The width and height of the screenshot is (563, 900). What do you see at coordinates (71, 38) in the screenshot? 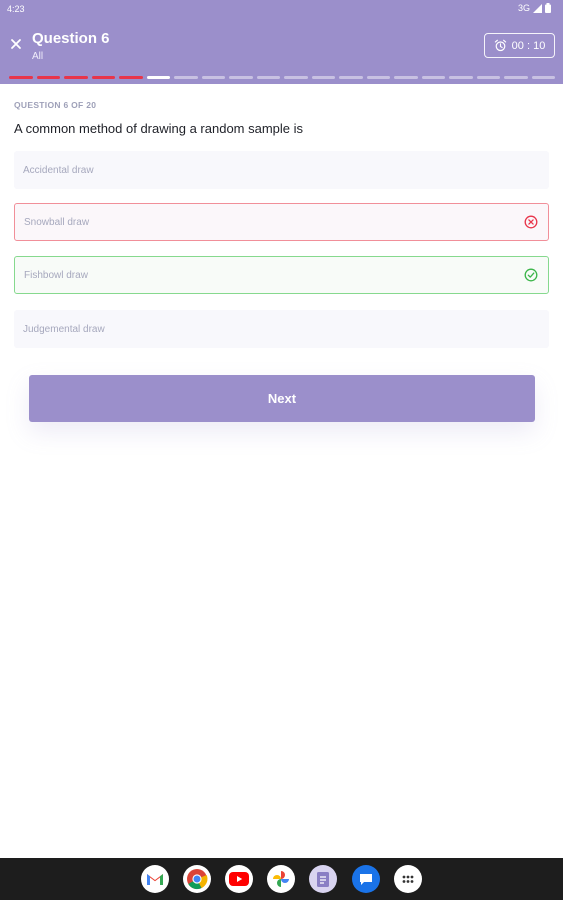
I see `page-title: Question 6` at bounding box center [71, 38].